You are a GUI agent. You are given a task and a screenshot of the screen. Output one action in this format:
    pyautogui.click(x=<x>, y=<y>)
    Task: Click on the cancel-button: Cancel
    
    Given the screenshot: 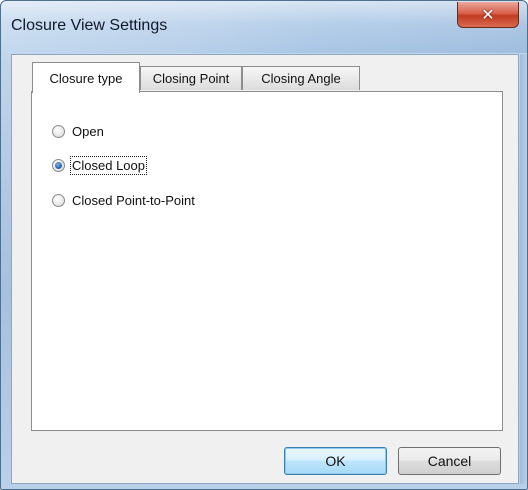 What is the action you would take?
    pyautogui.click(x=449, y=461)
    